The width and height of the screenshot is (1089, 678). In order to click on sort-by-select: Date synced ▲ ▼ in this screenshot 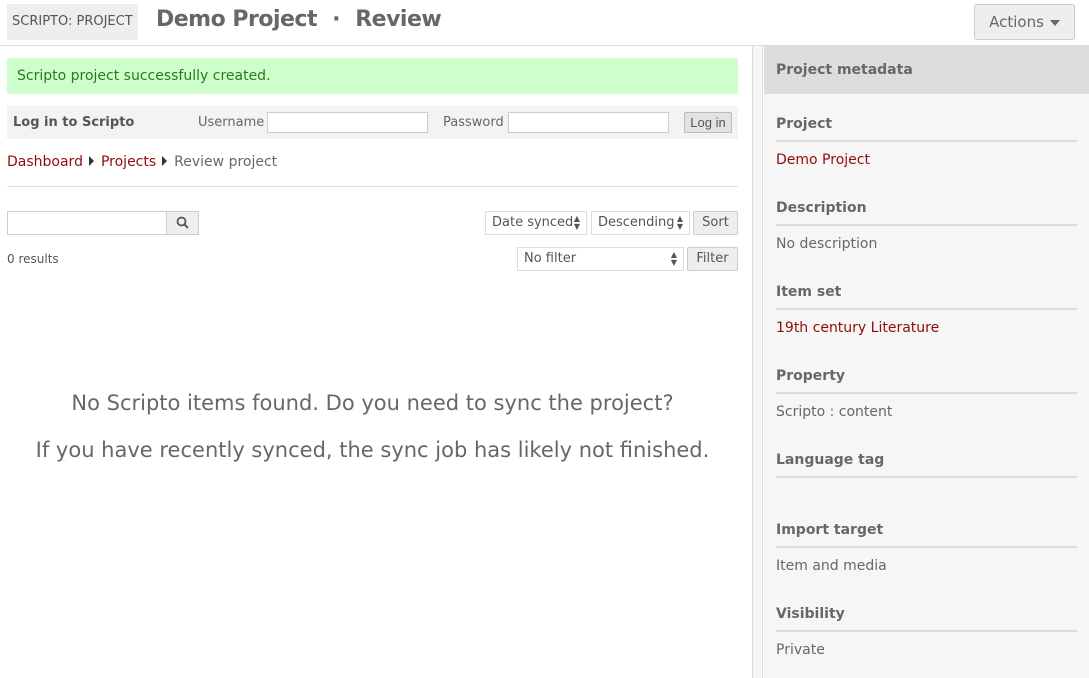, I will do `click(536, 223)`.